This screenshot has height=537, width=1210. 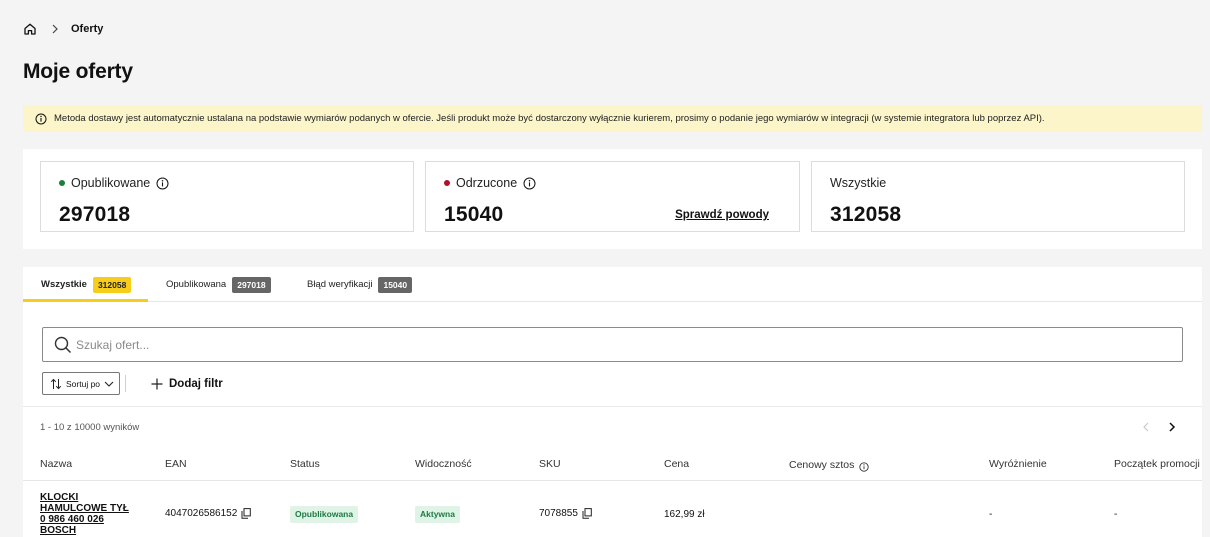 I want to click on sort-button: Sortuj po, so click(x=81, y=383).